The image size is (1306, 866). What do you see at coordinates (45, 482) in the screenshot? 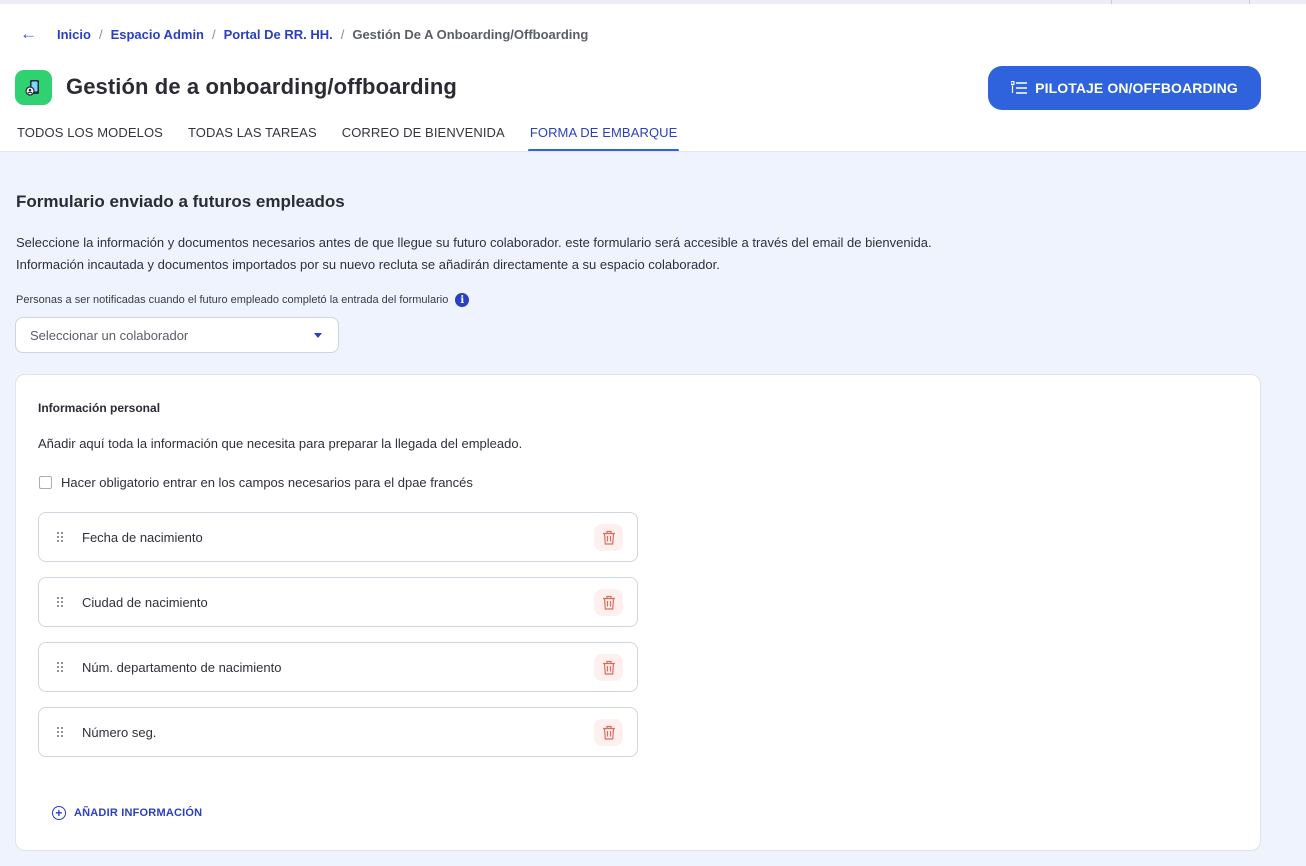
I see `dpae-checkbox` at bounding box center [45, 482].